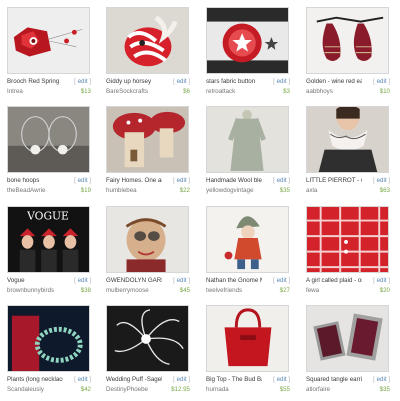 The height and width of the screenshot is (401, 400). I want to click on crochet-earrings-image, so click(347, 40).